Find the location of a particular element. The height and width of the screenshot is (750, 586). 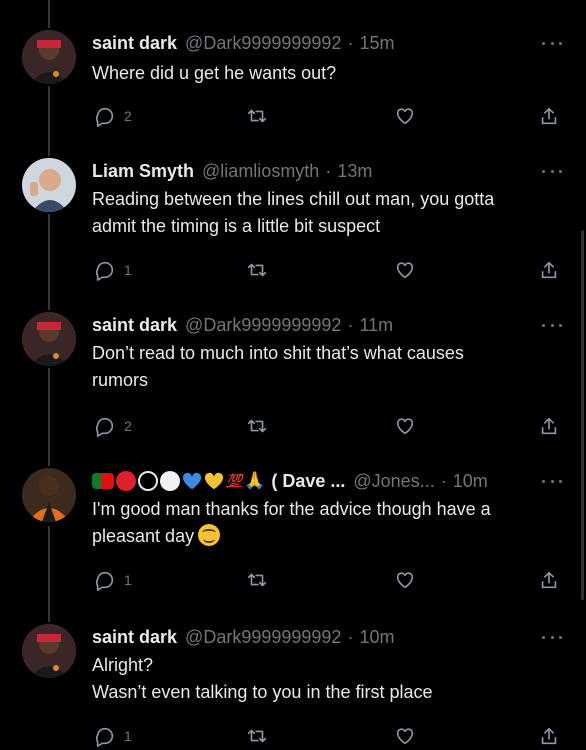

user-handle: @liamliosmyth is located at coordinates (260, 171).